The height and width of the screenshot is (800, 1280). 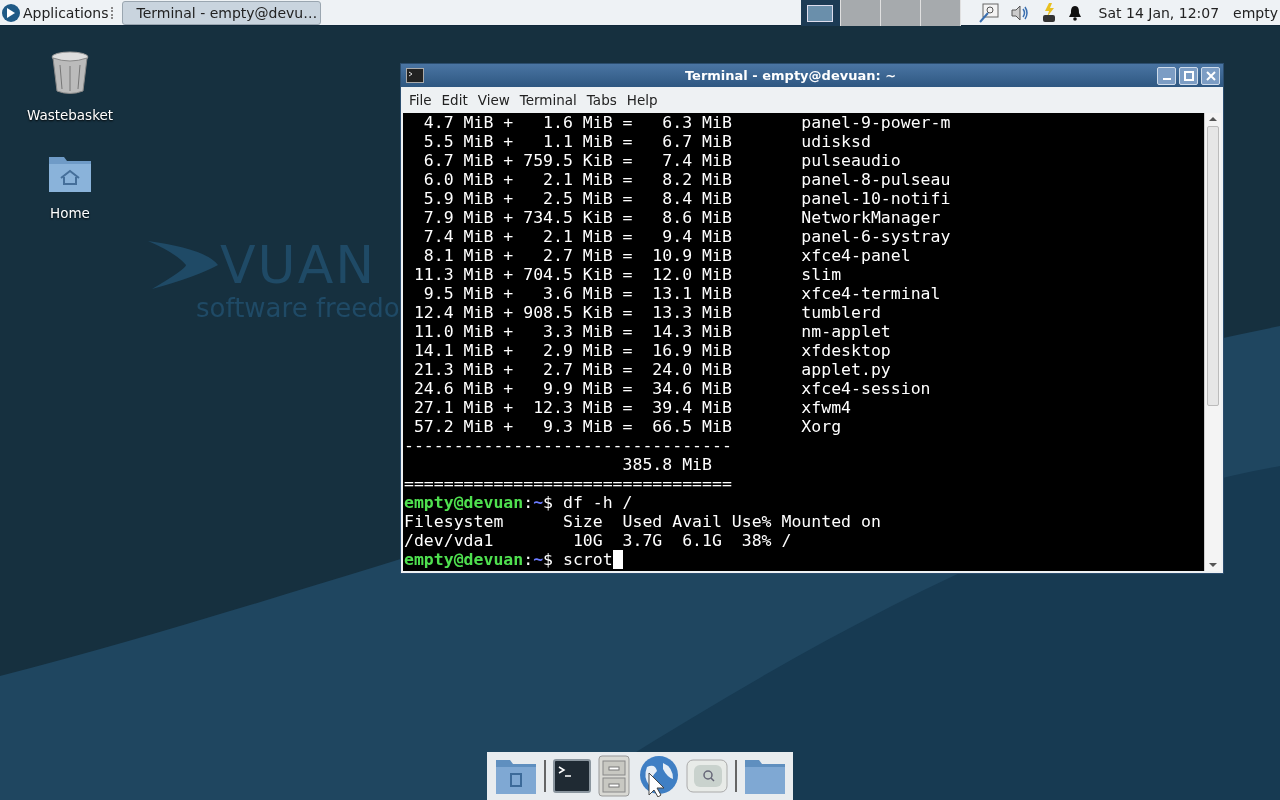 I want to click on terminal-output-line: =================================, so click(x=568, y=483).